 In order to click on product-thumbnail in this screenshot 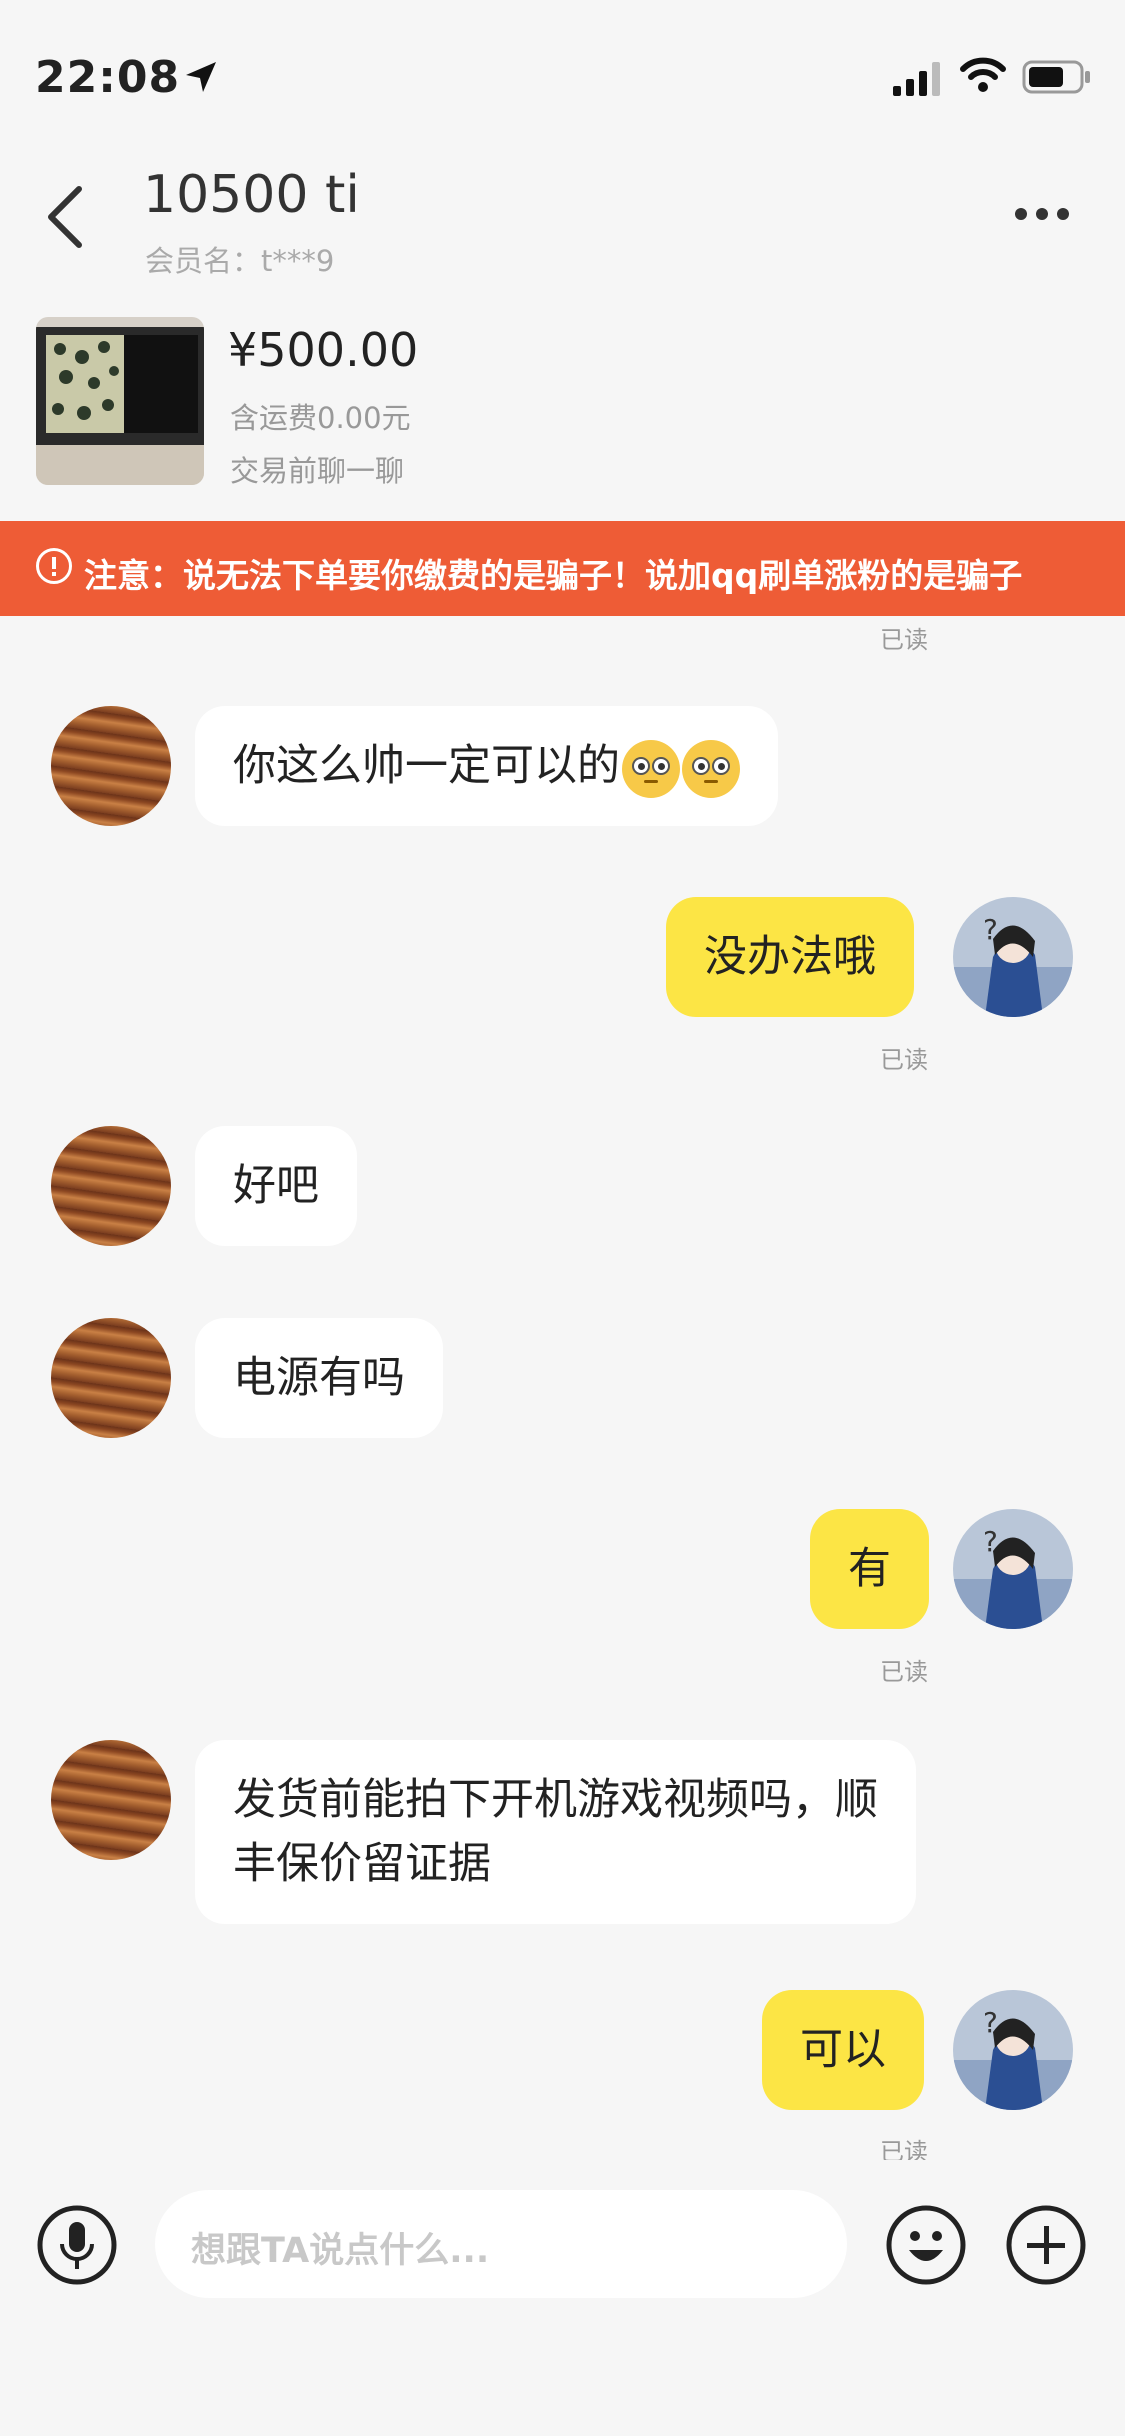, I will do `click(120, 401)`.